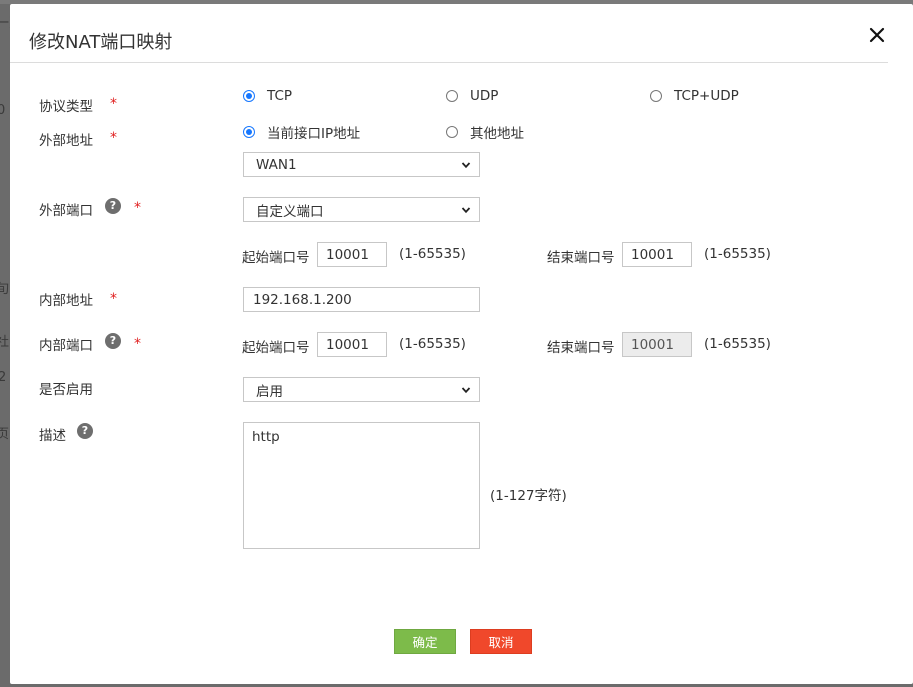  Describe the element at coordinates (425, 641) in the screenshot. I see `confirm-button: 确定` at that location.